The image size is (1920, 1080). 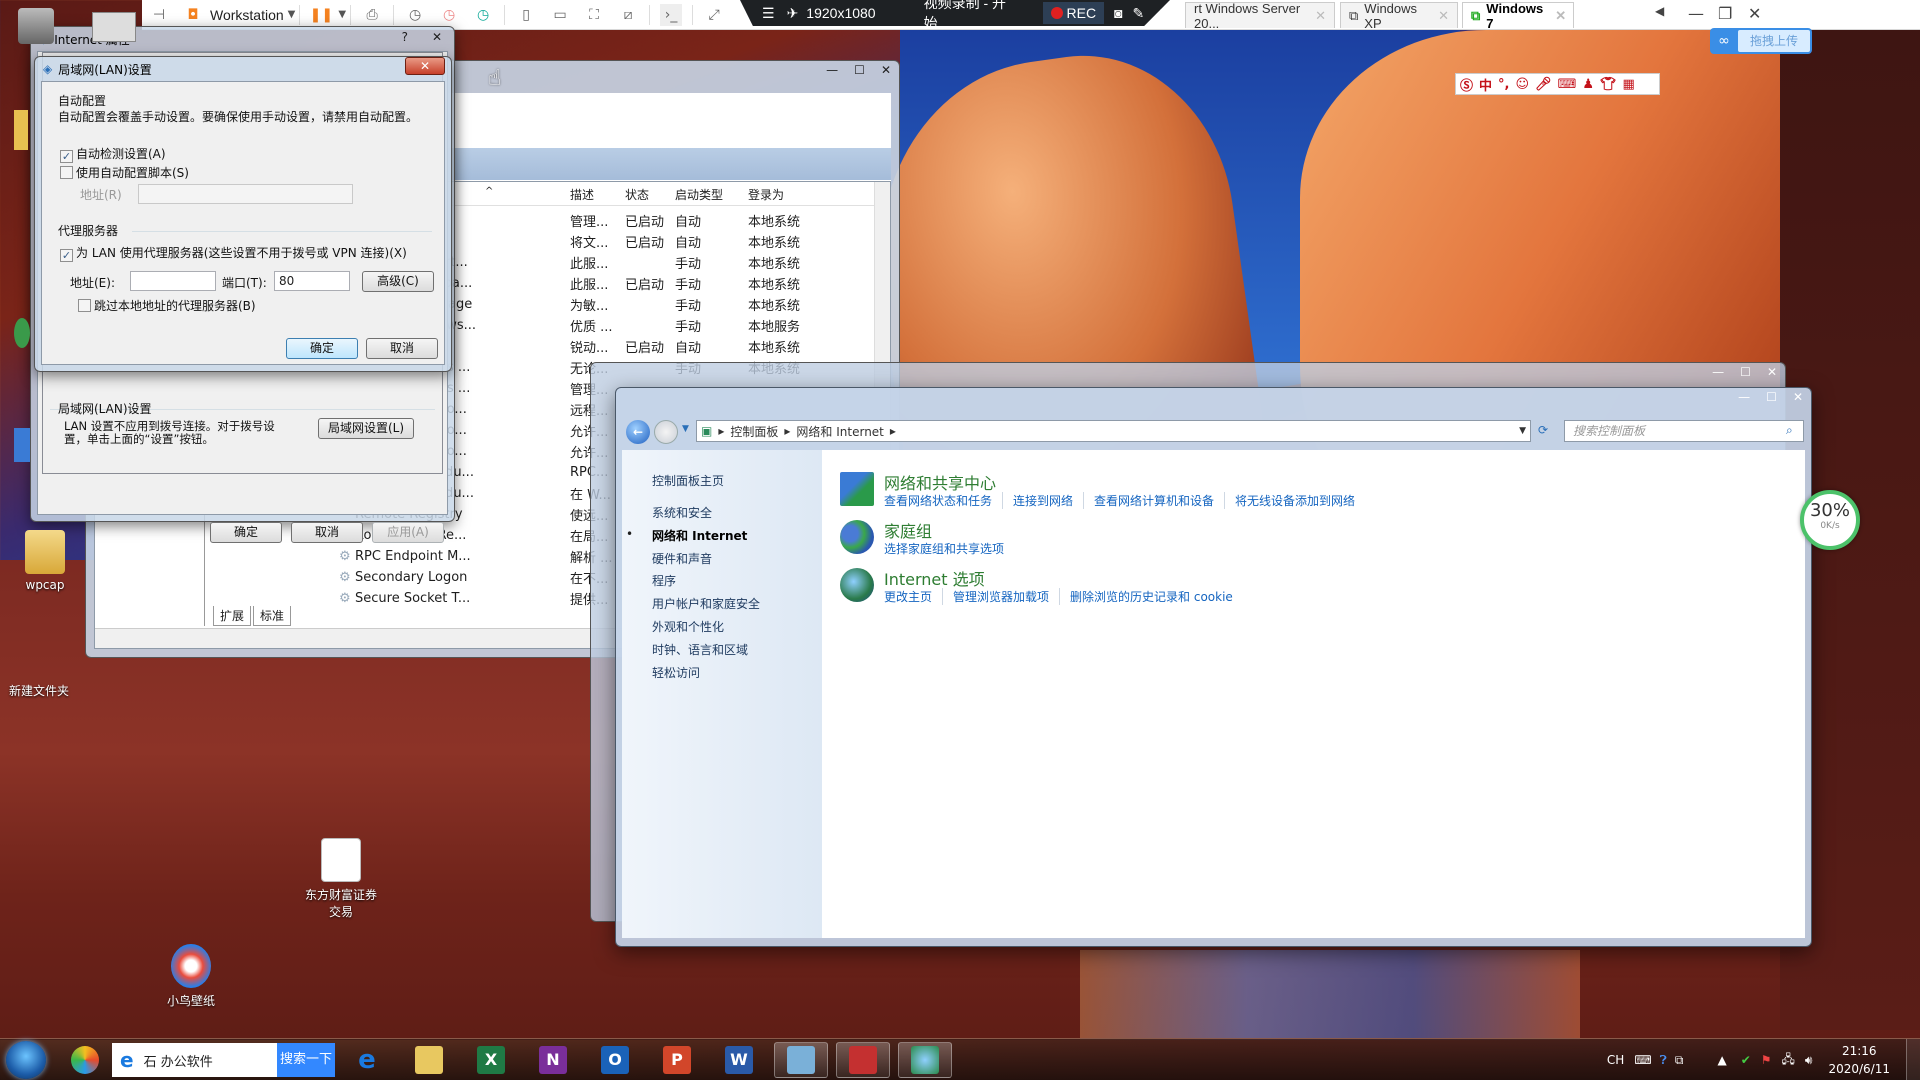 What do you see at coordinates (943, 500) in the screenshot?
I see `category-link: 查看网络状态和任务` at bounding box center [943, 500].